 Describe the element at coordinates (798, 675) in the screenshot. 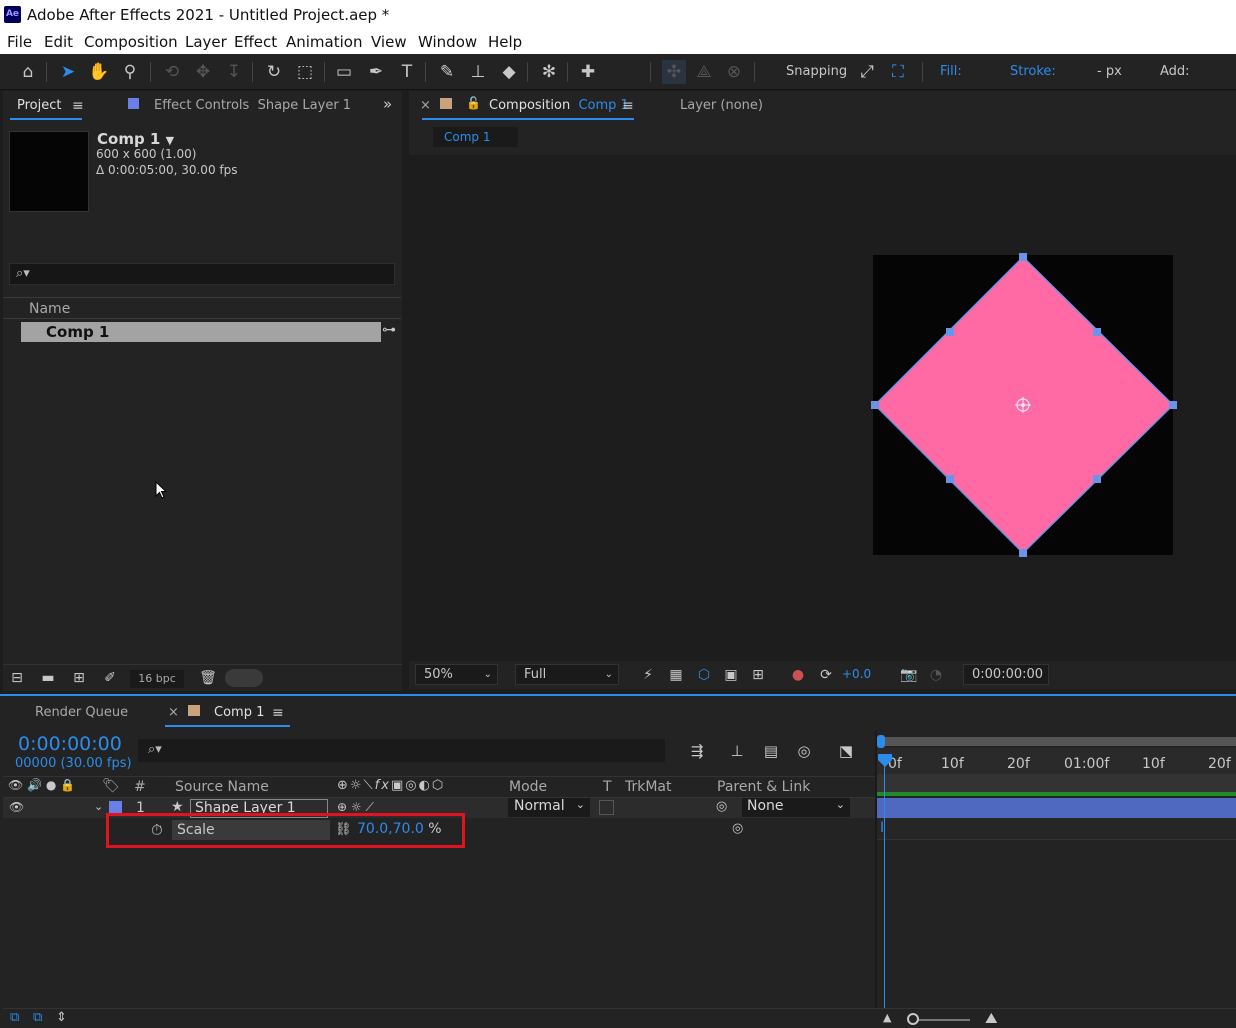

I see `channel-icon: ●` at that location.